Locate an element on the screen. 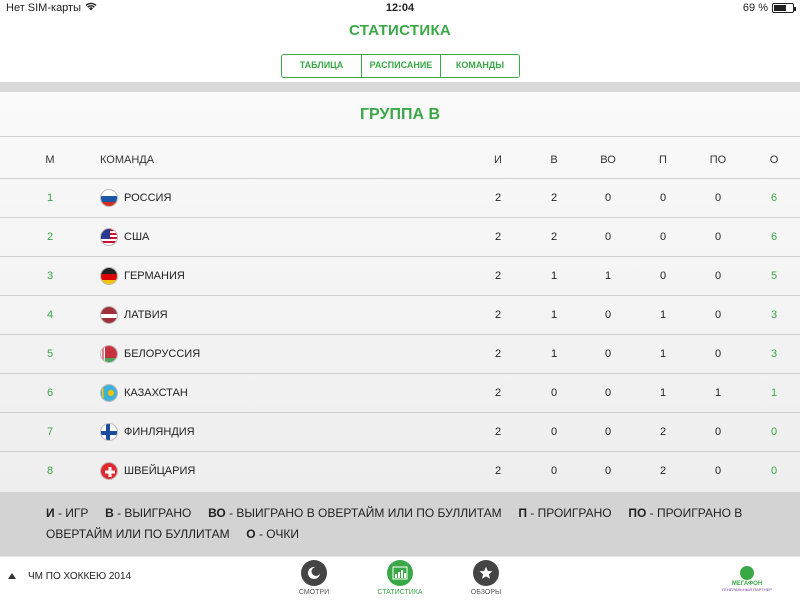 The height and width of the screenshot is (600, 800). switzerland-flag-icon is located at coordinates (109, 471).